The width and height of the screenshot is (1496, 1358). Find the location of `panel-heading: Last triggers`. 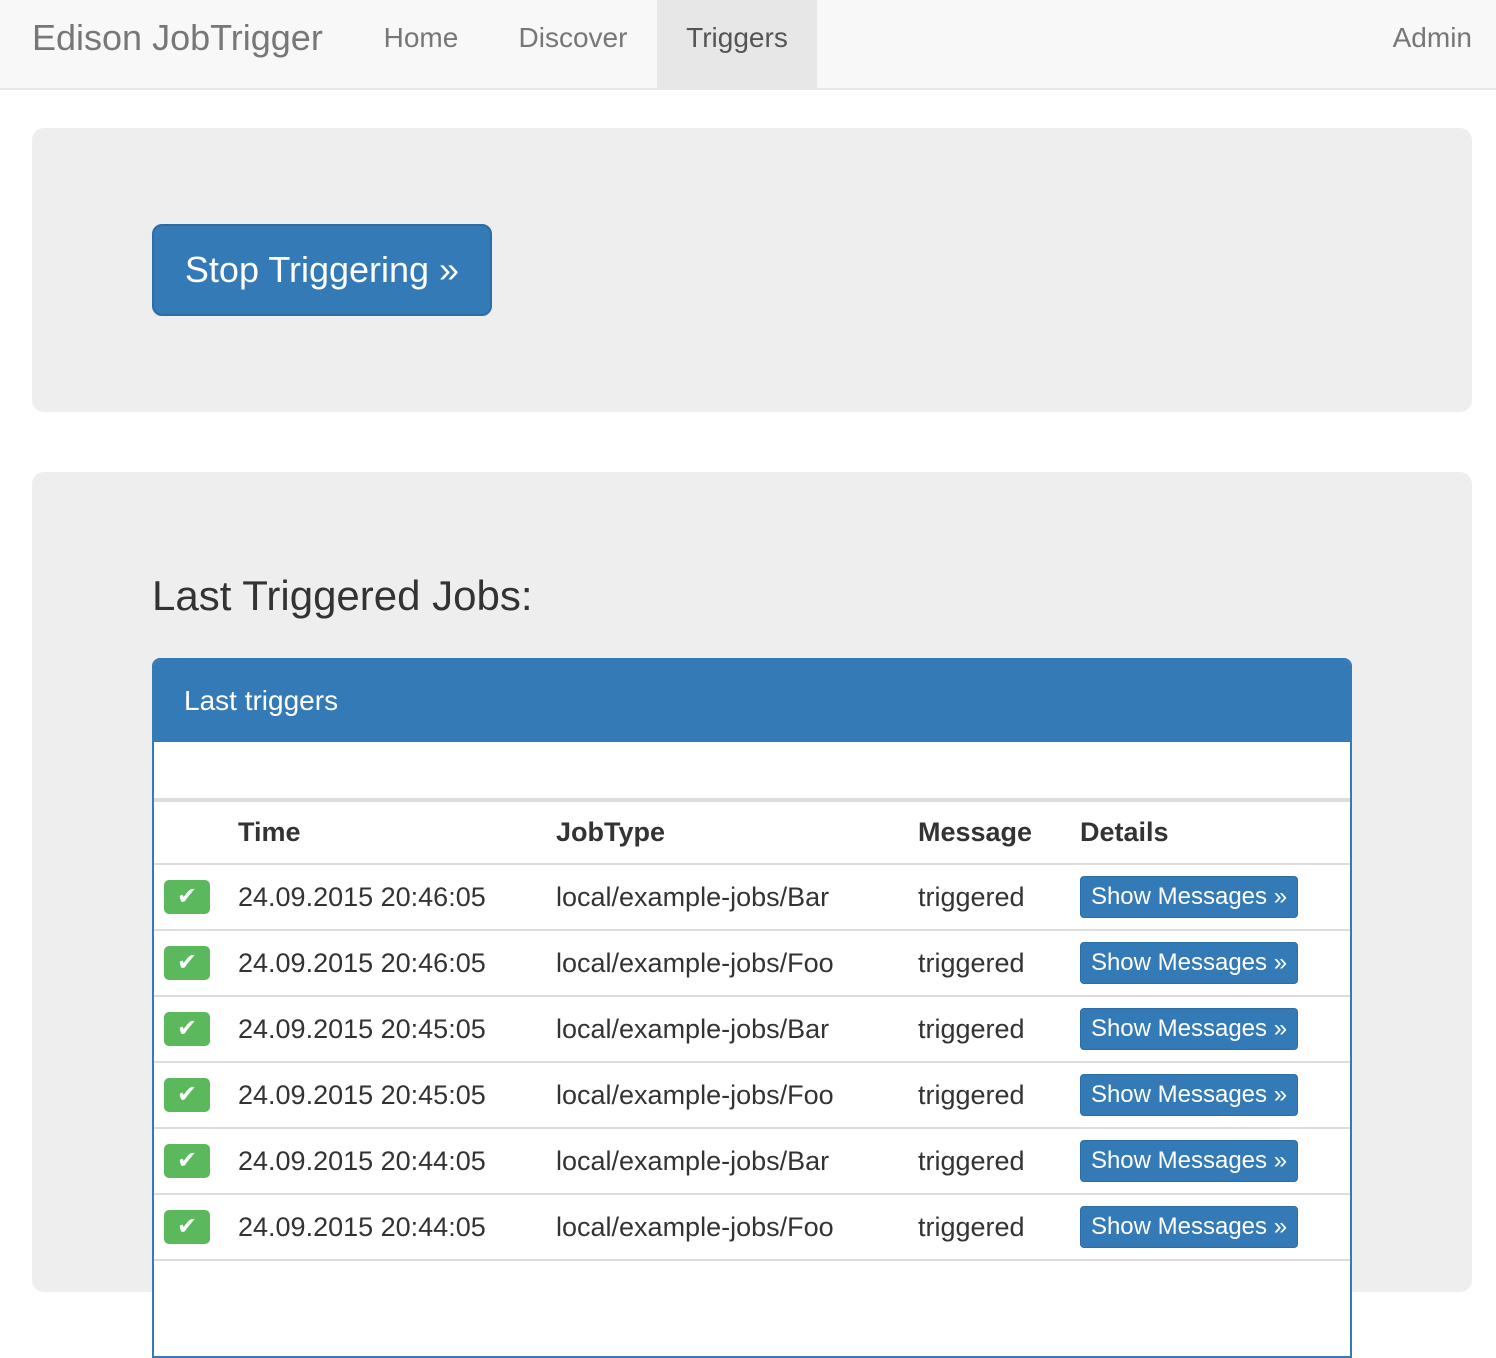

panel-heading: Last triggers is located at coordinates (752, 701).